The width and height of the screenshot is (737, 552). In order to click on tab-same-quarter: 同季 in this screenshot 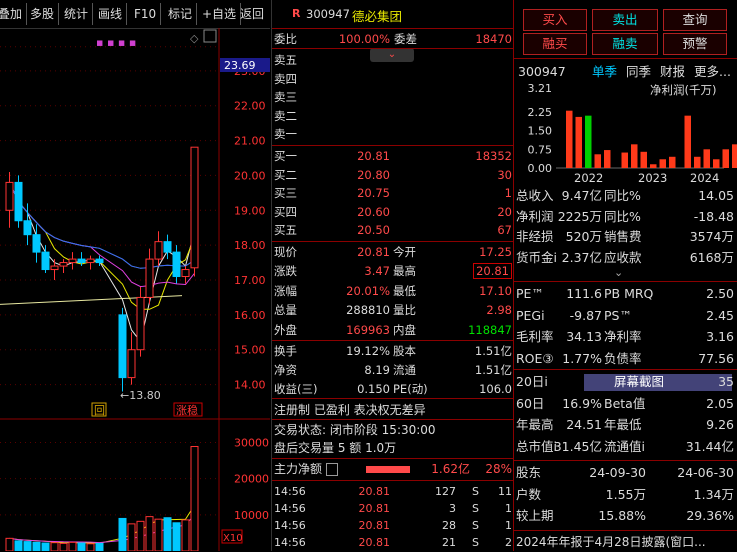, I will do `click(638, 72)`.